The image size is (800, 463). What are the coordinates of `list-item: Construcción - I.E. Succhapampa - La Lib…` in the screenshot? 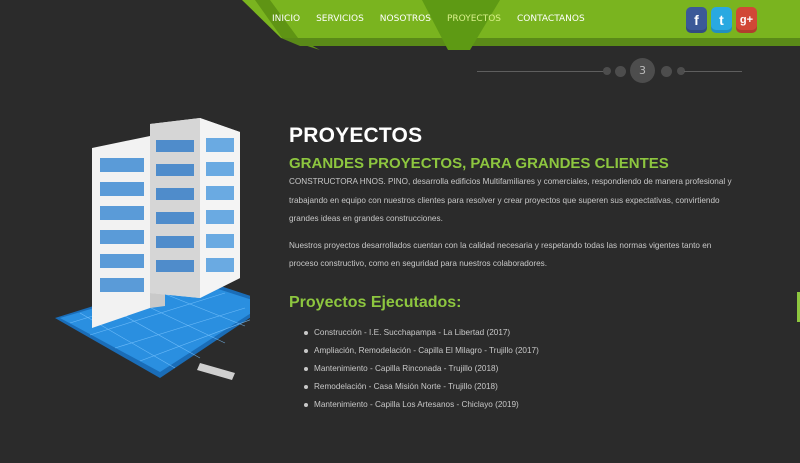 It's located at (521, 333).